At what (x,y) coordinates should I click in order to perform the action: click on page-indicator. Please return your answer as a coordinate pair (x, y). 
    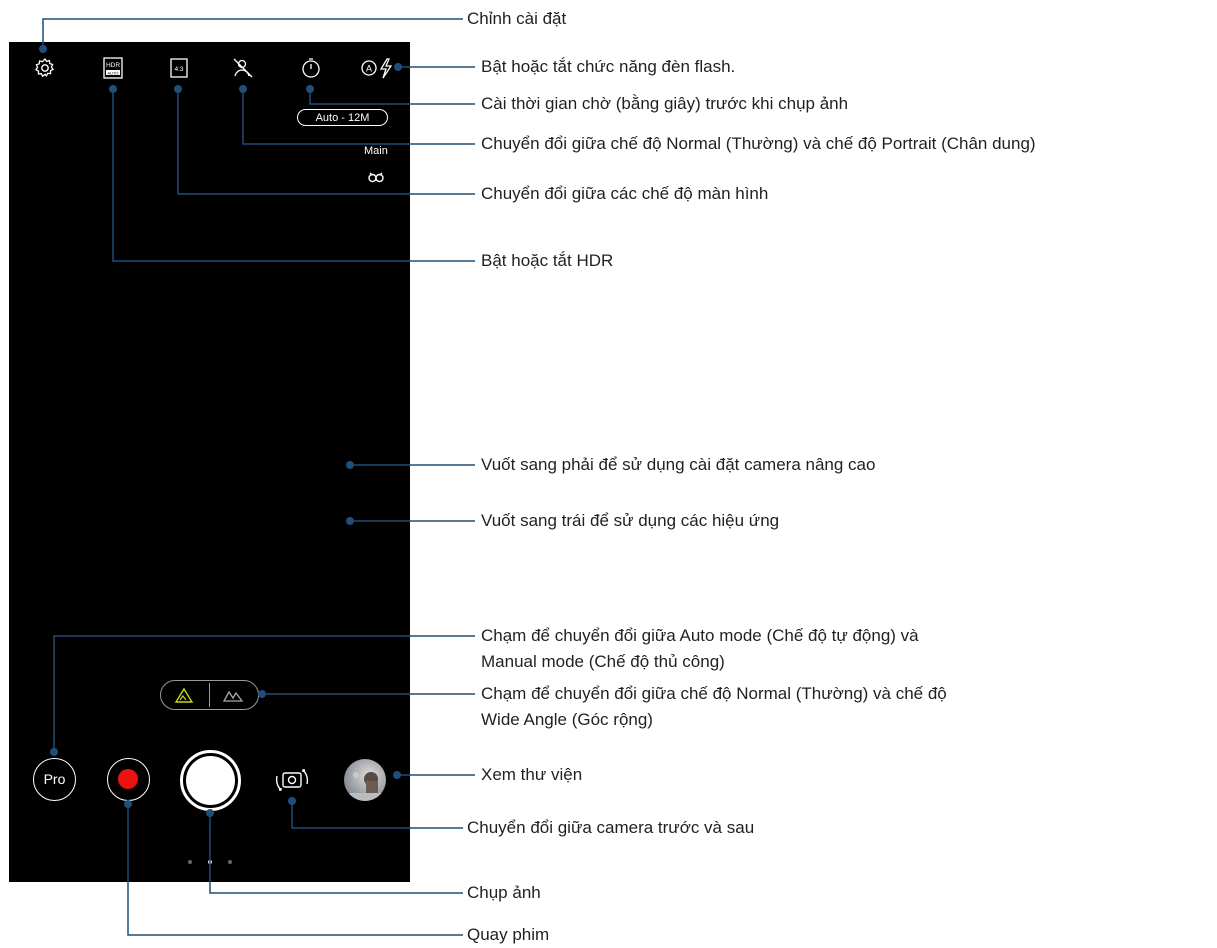
    Looking at the image, I should click on (210, 863).